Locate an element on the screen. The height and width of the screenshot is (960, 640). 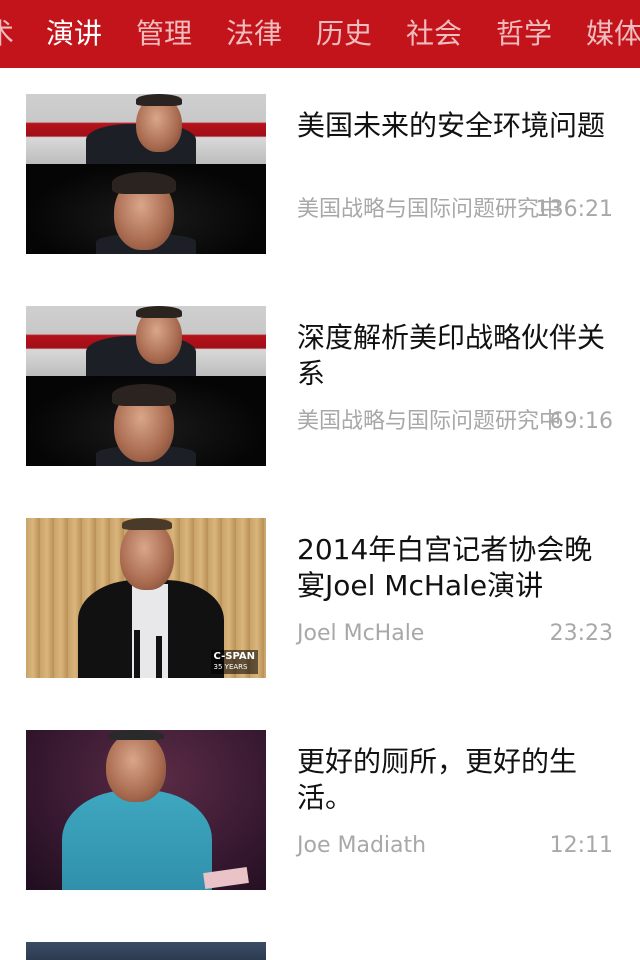
tab-speech: 演讲 is located at coordinates (74, 34).